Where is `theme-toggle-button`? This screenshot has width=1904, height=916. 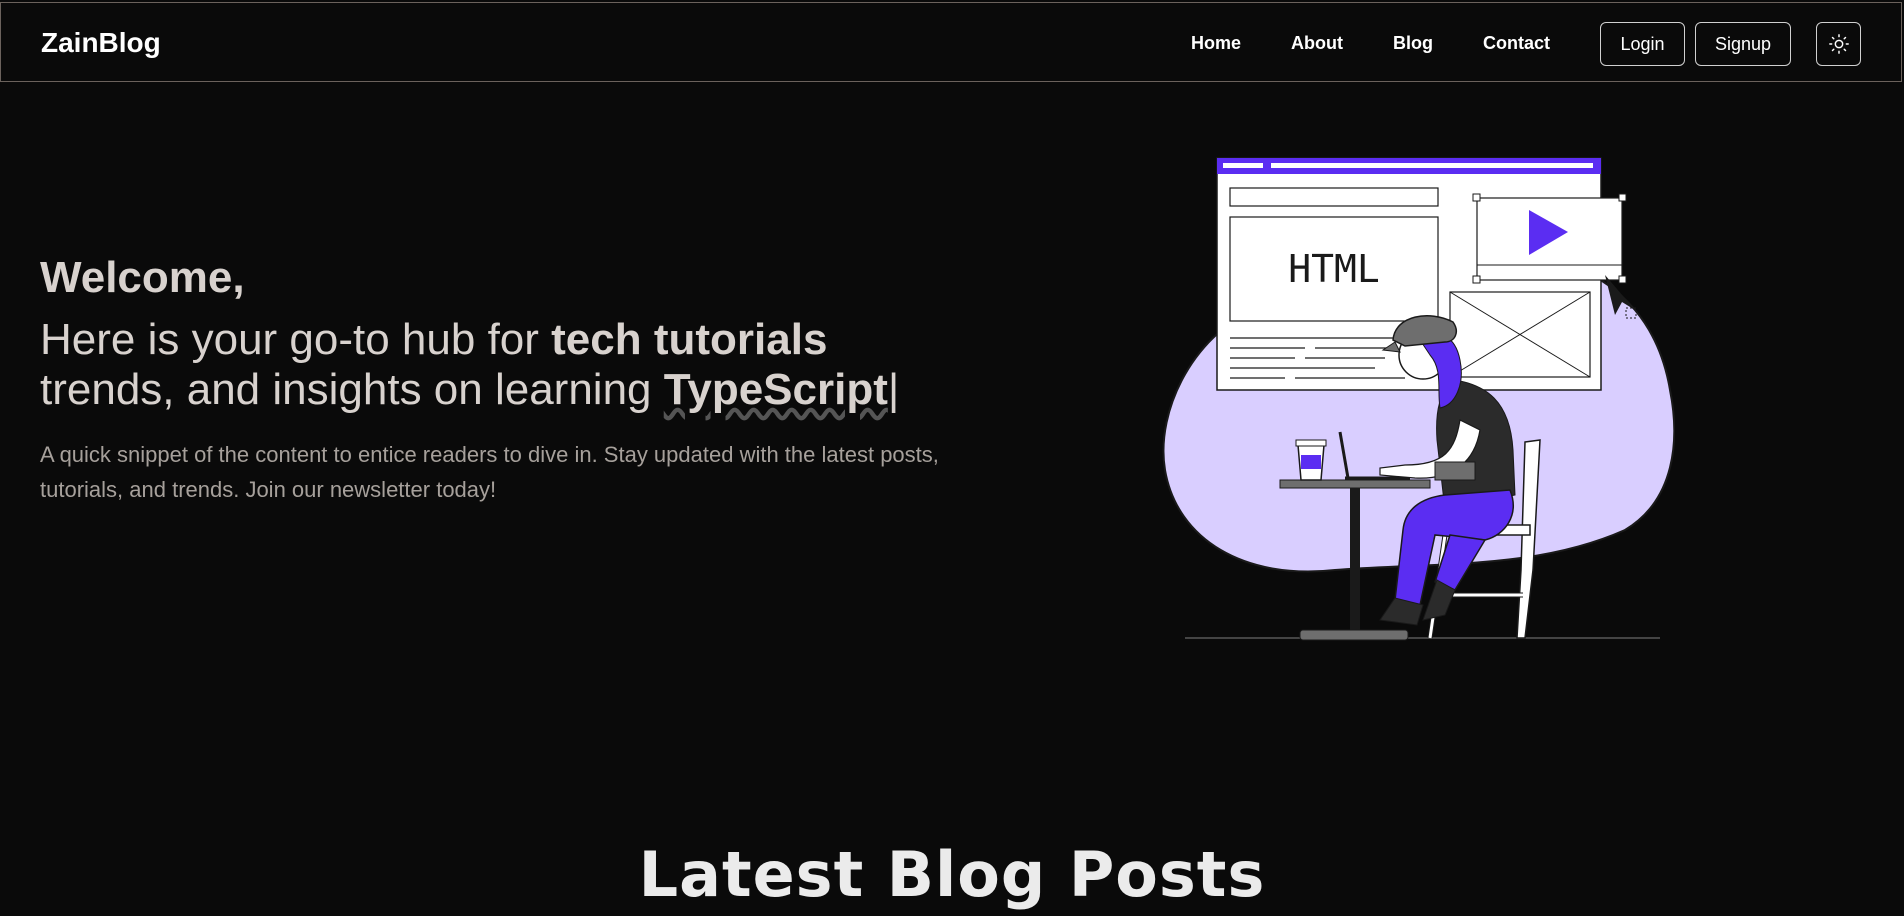 theme-toggle-button is located at coordinates (1838, 44).